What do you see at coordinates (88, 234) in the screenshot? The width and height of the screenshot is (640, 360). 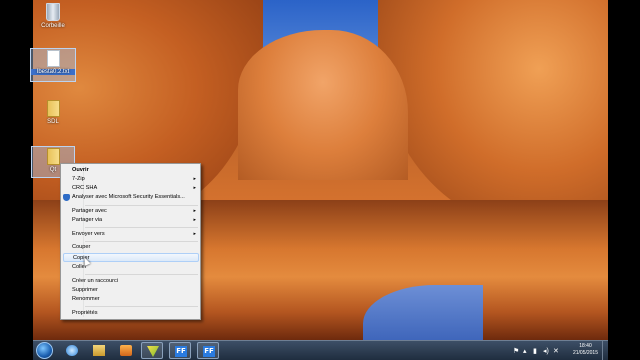 I see `menu-item-label: Envoyer vers` at bounding box center [88, 234].